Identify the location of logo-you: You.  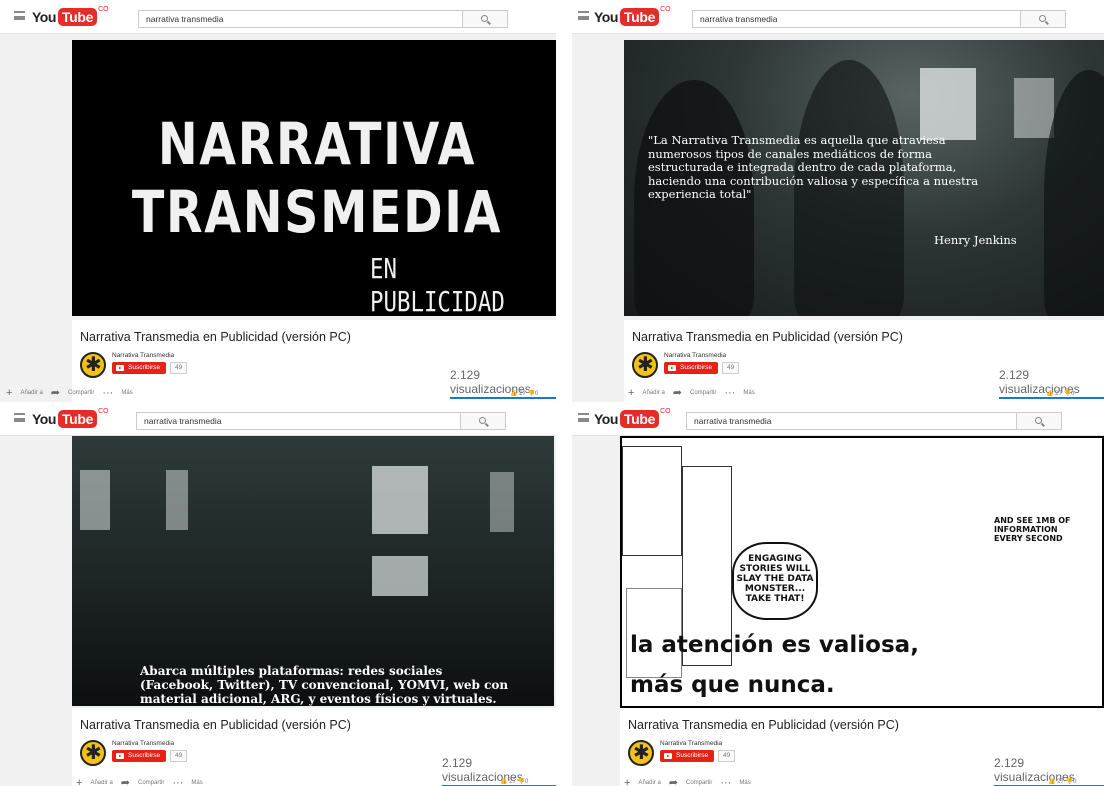
(44, 17).